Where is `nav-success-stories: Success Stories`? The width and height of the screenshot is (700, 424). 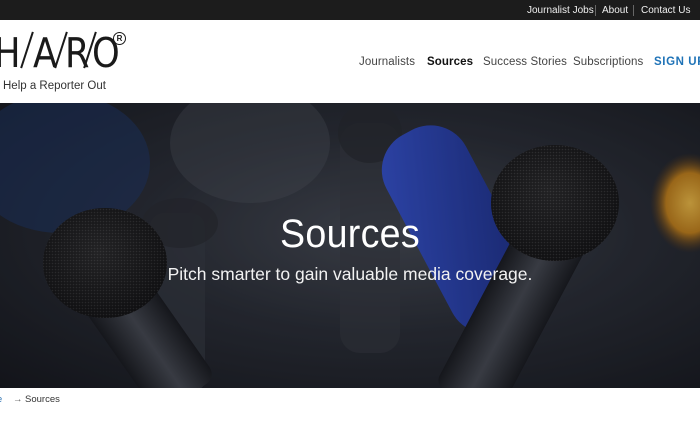 nav-success-stories: Success Stories is located at coordinates (525, 62).